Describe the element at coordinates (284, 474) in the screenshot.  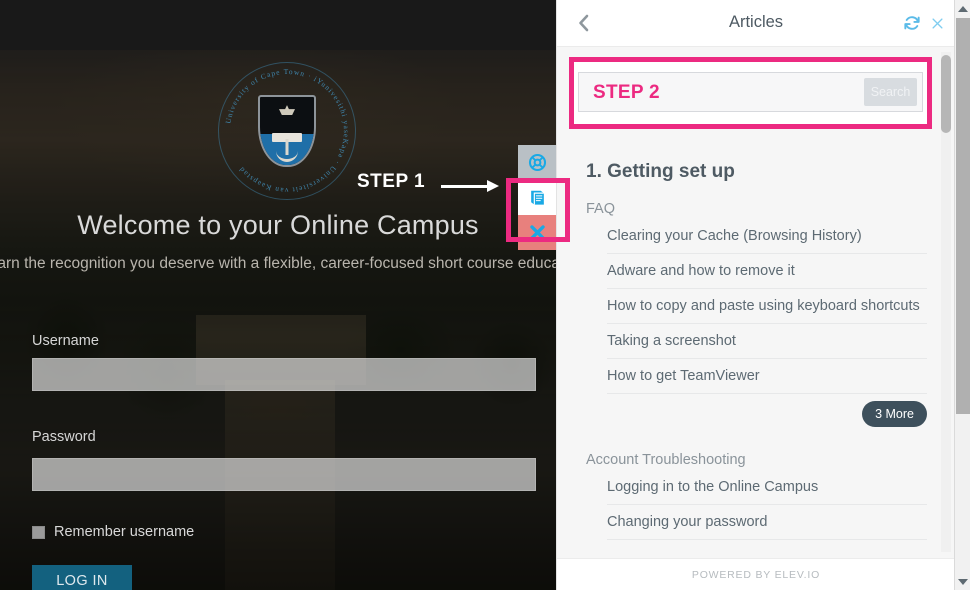
I see `password-input` at that location.